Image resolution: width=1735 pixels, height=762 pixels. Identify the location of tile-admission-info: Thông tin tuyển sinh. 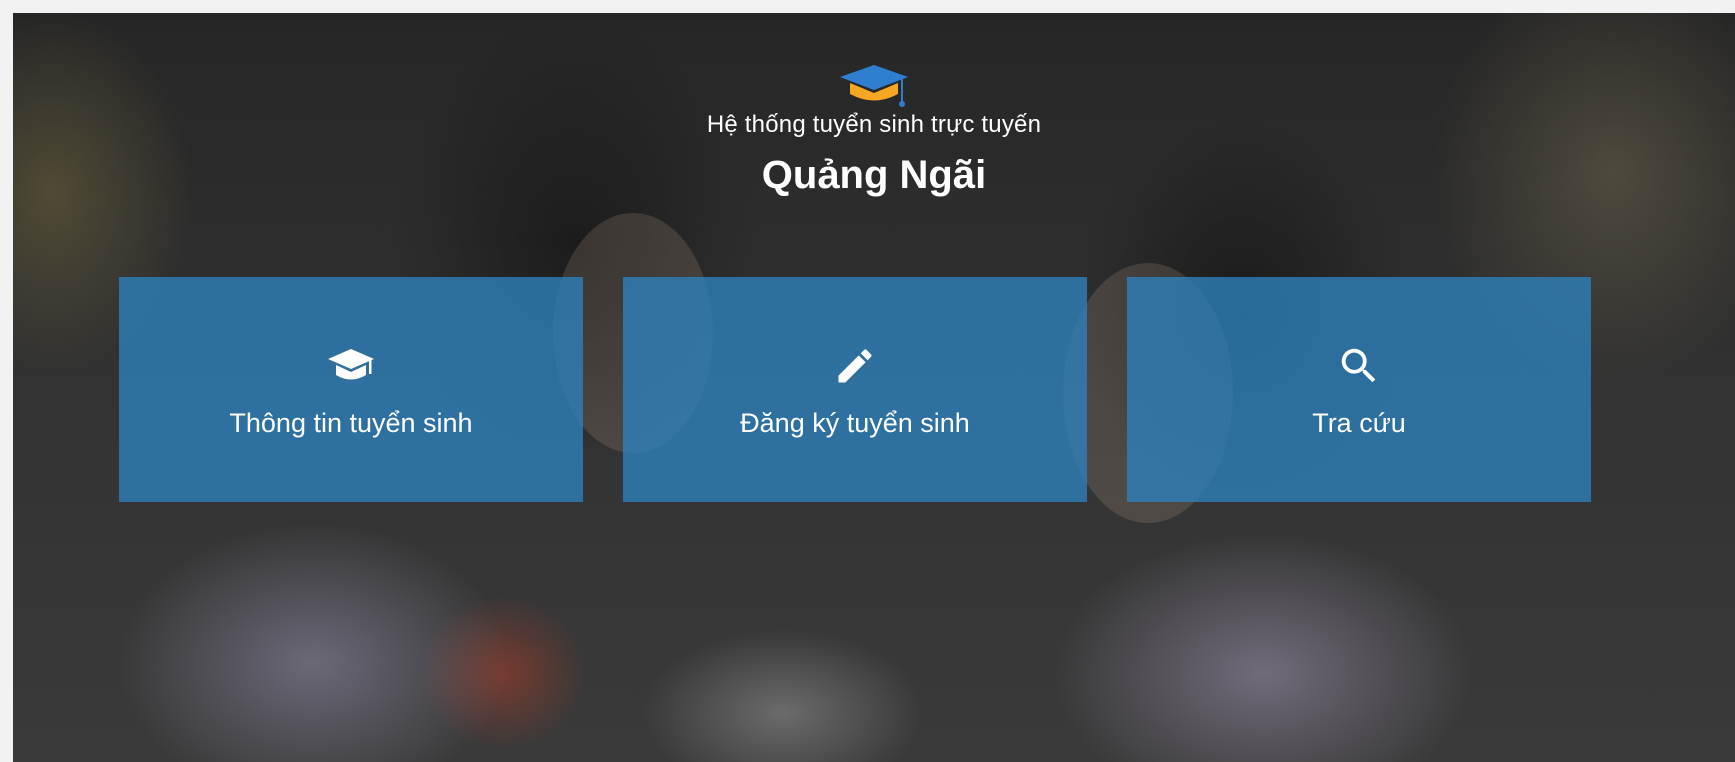
(351, 389).